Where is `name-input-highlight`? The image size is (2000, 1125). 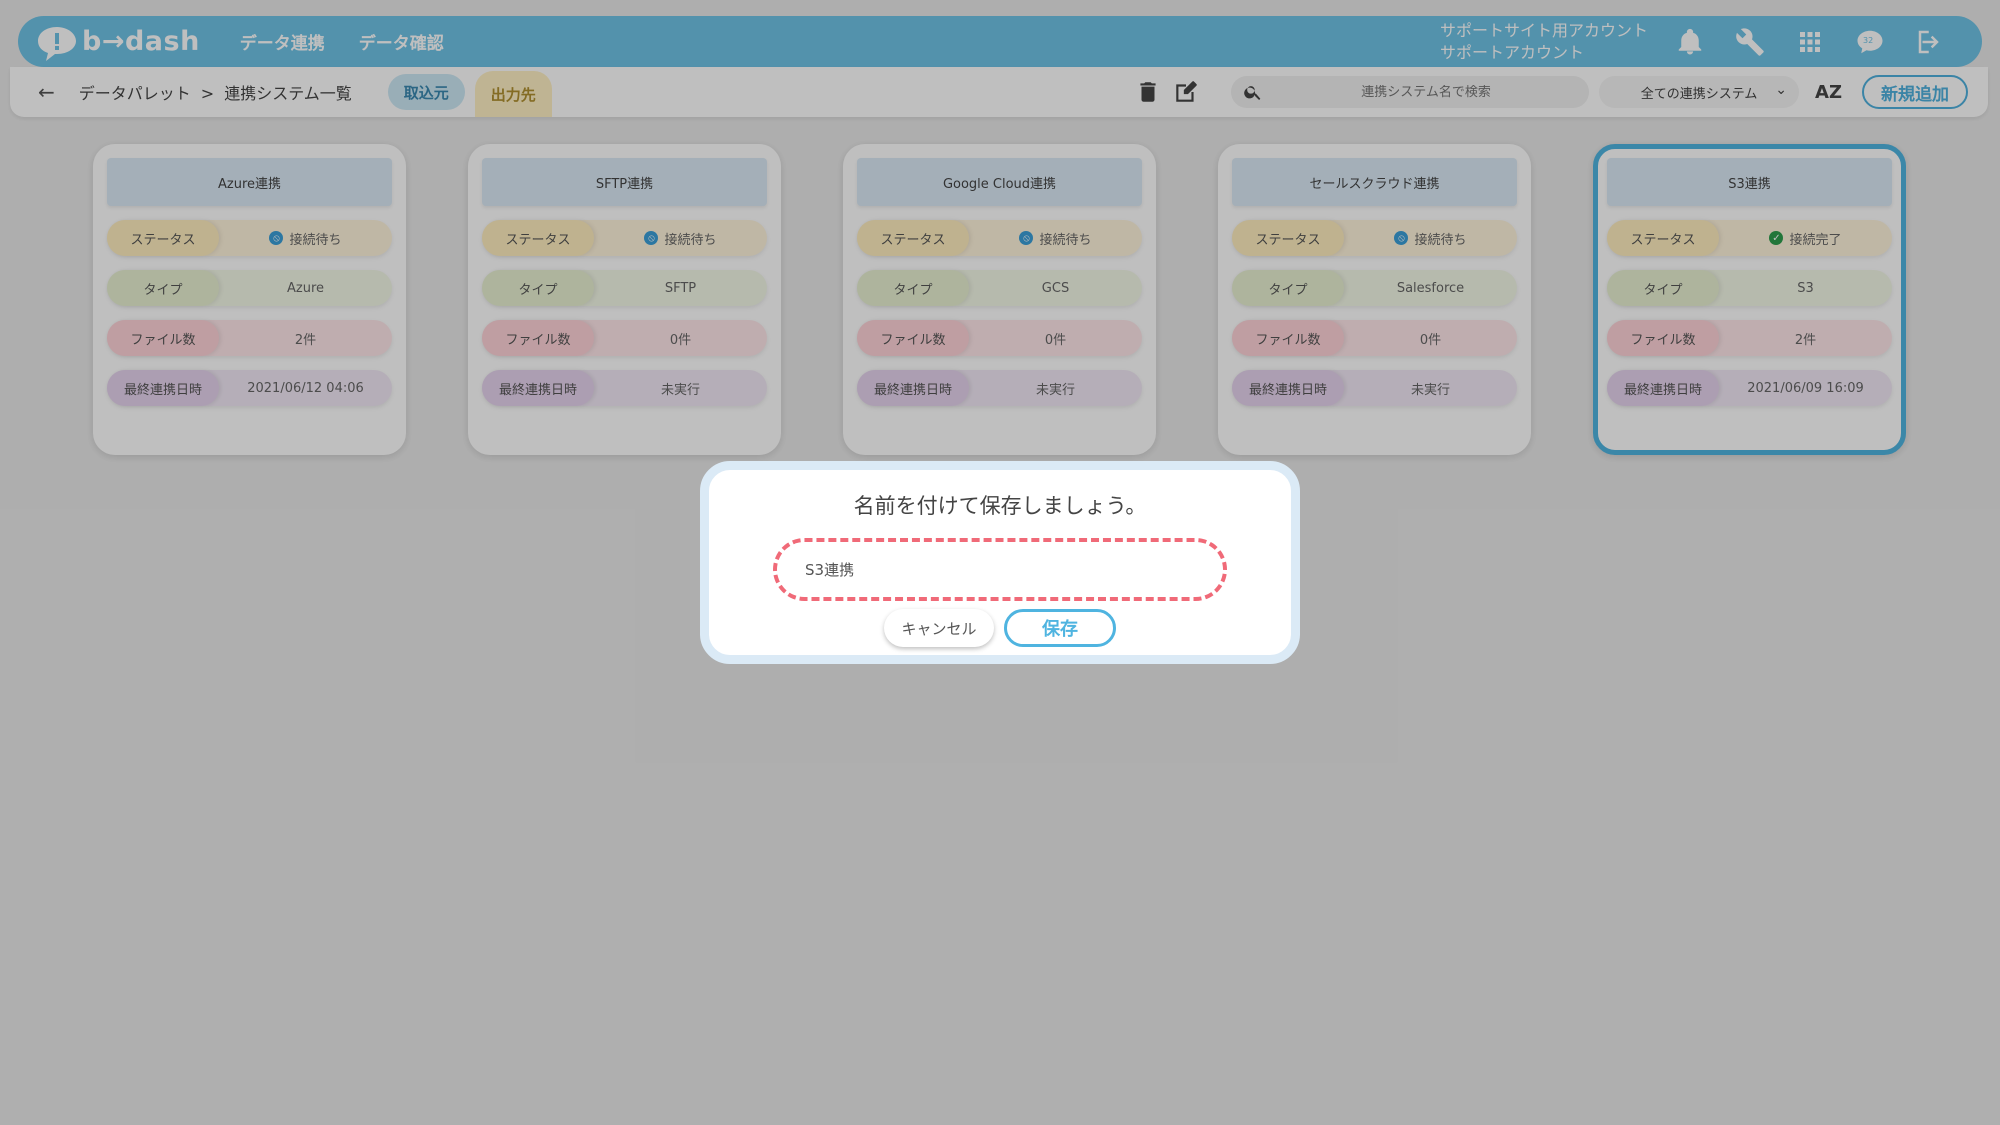
name-input-highlight is located at coordinates (1000, 569).